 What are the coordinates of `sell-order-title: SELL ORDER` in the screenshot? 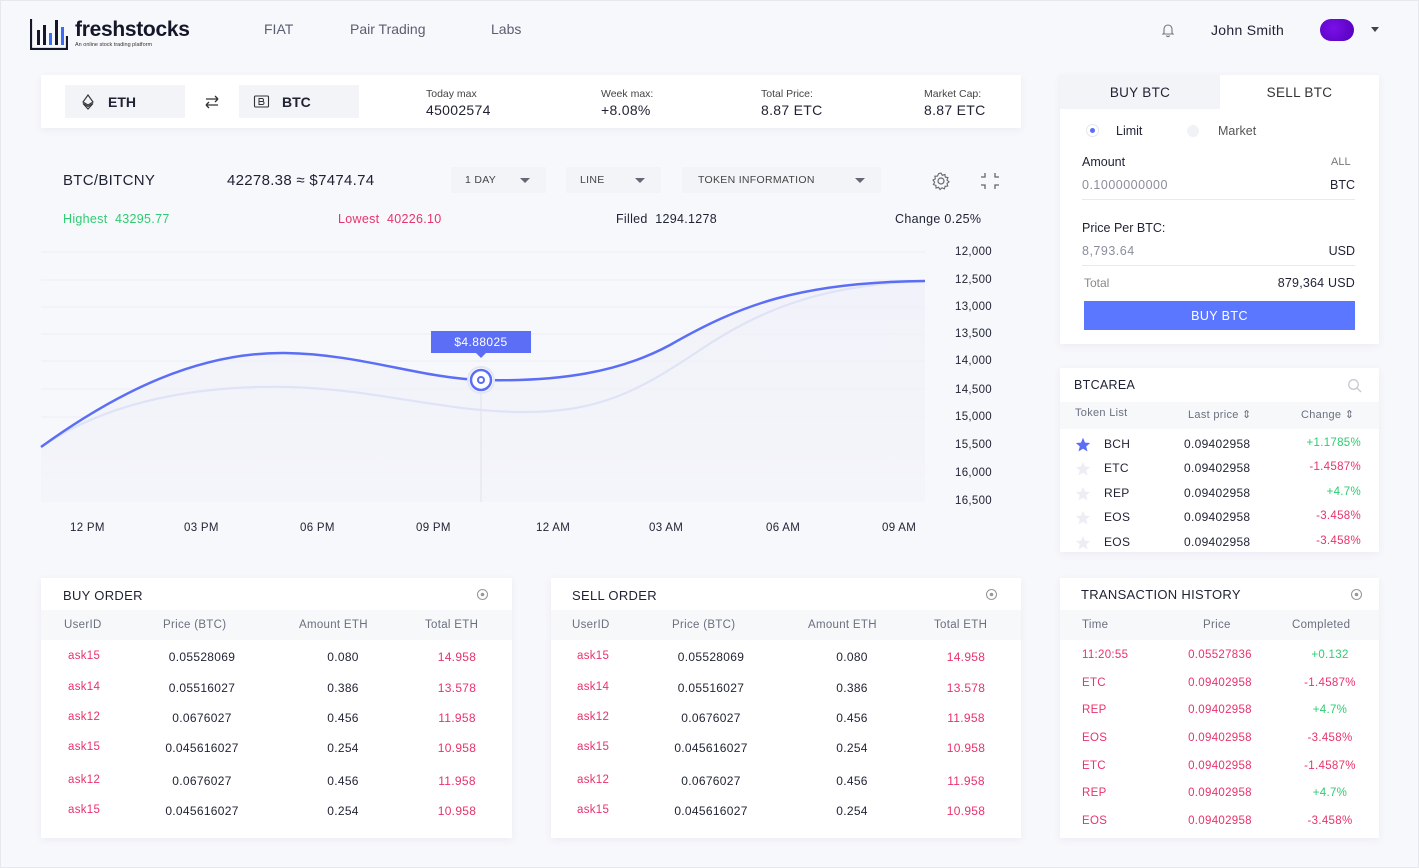 It's located at (614, 595).